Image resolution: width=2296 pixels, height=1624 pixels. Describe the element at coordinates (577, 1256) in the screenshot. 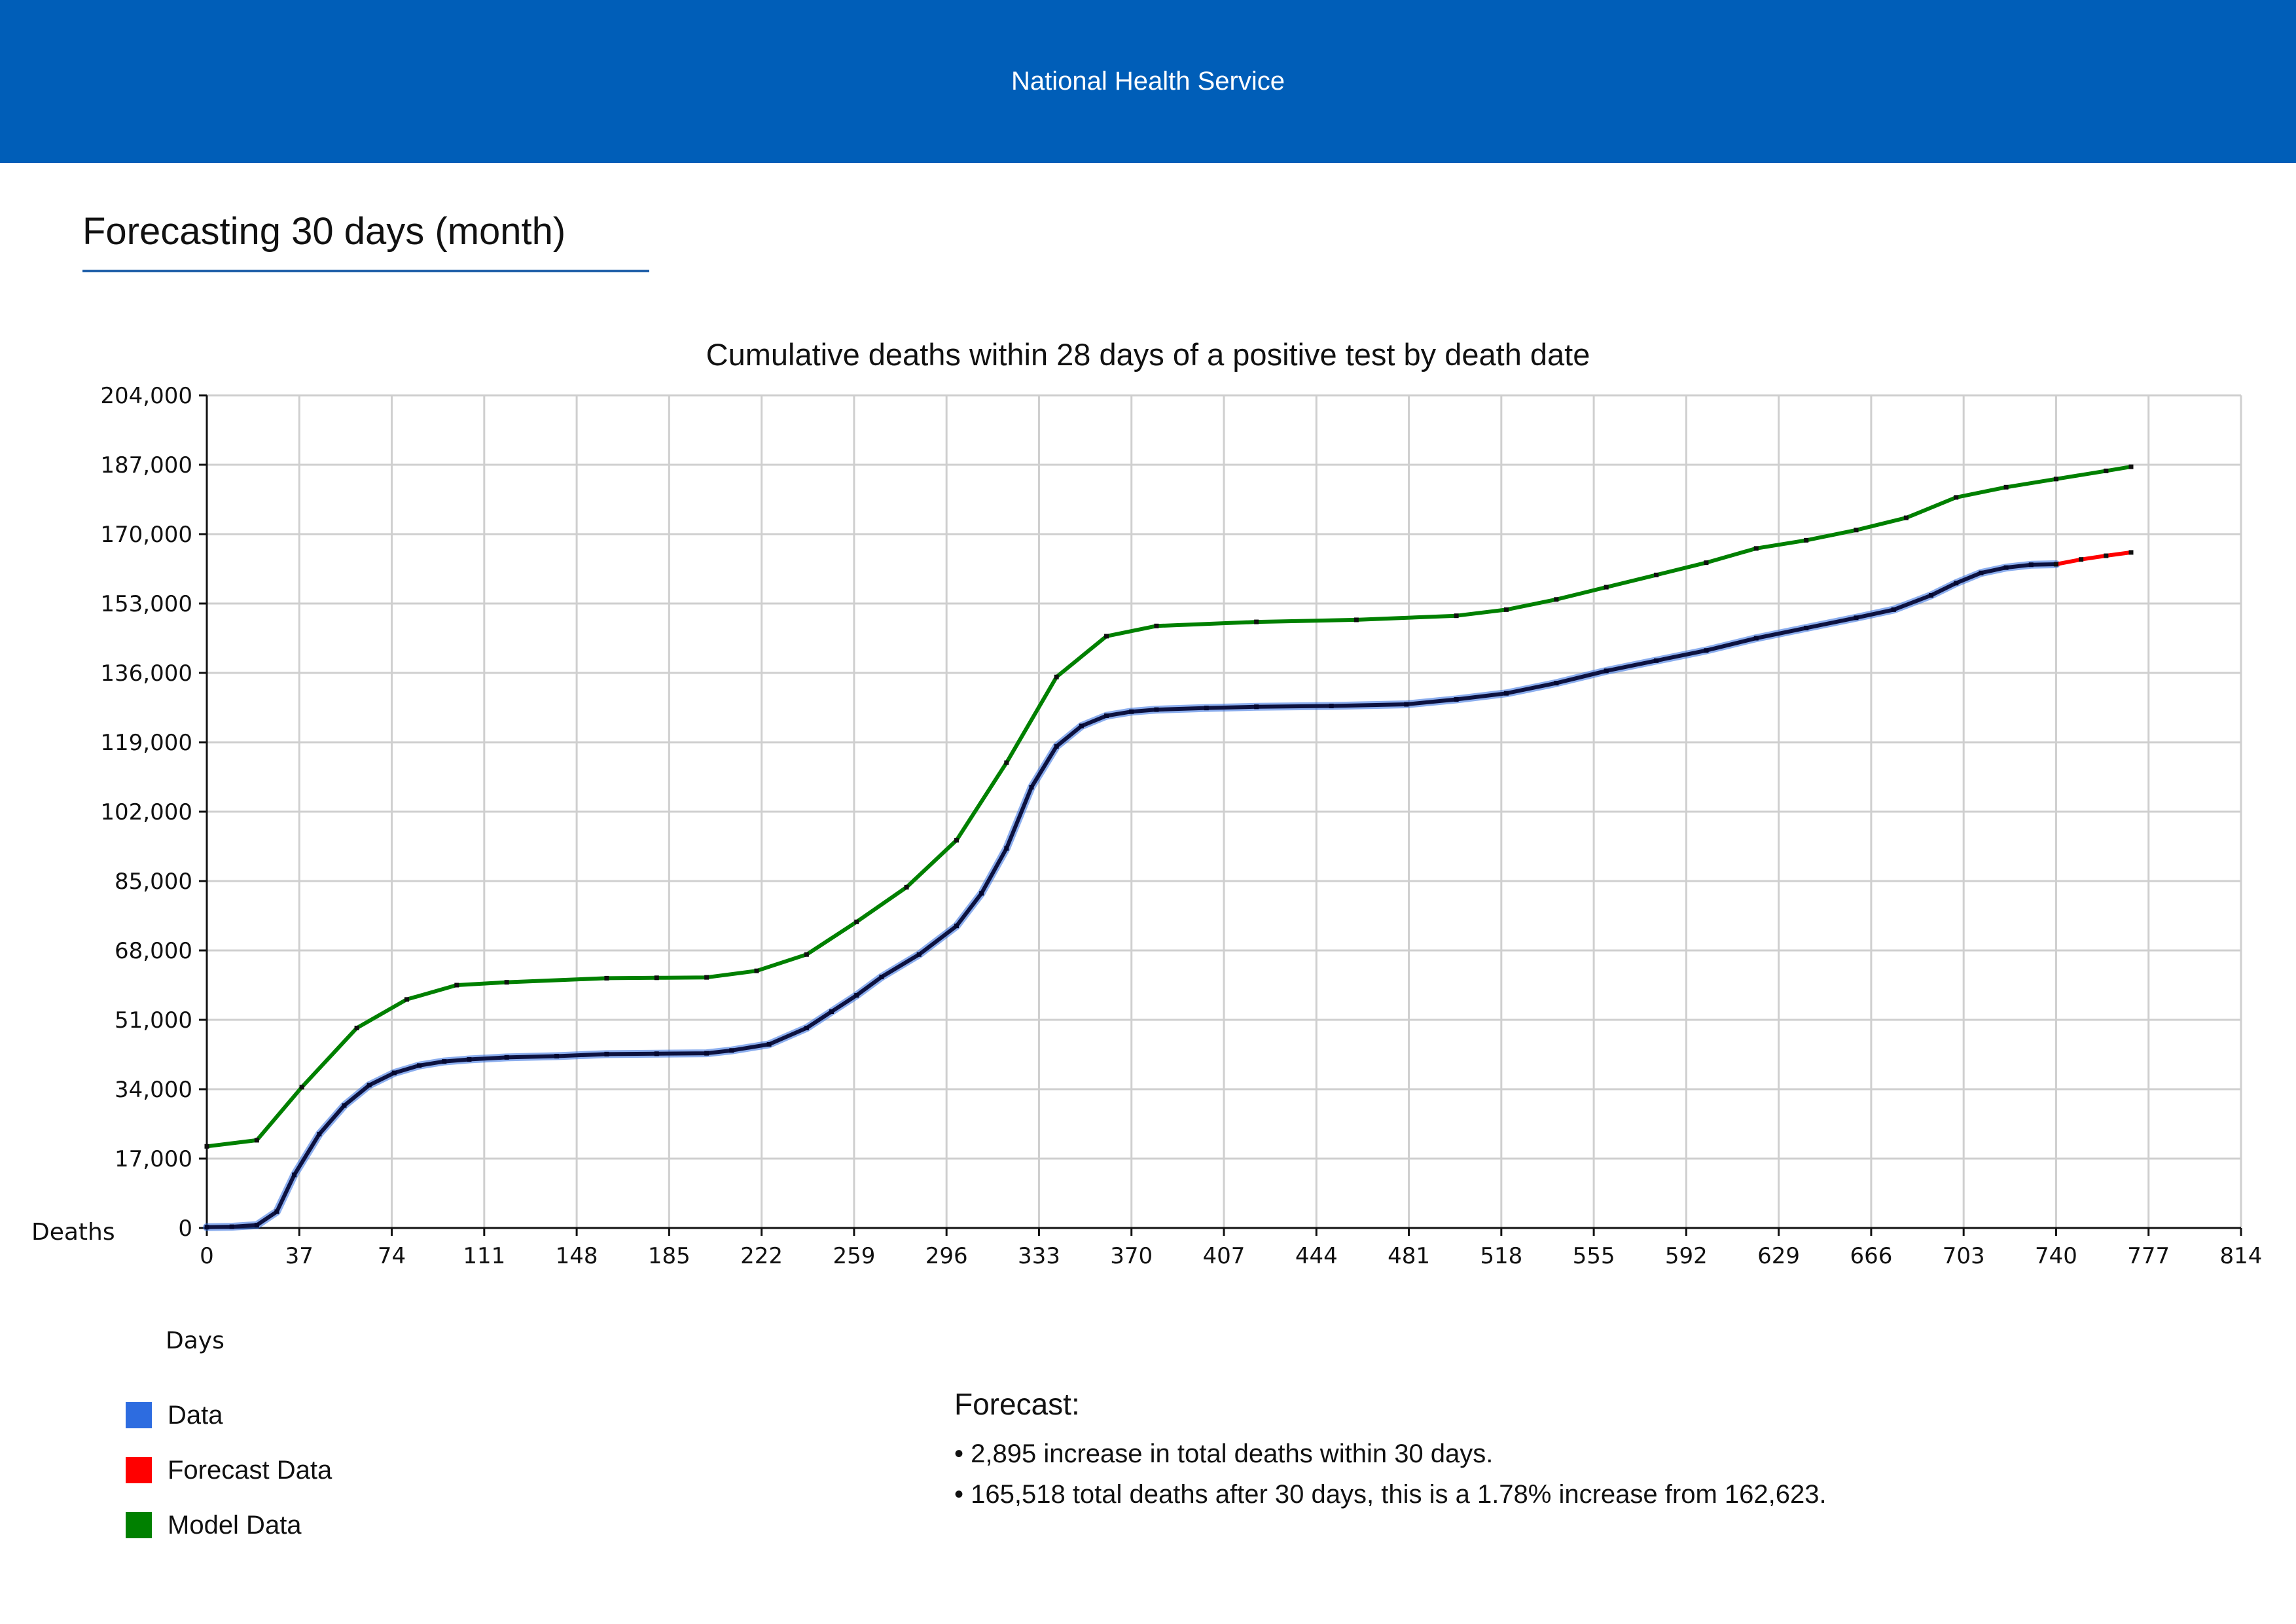

I see `x-tick-label: 148` at that location.